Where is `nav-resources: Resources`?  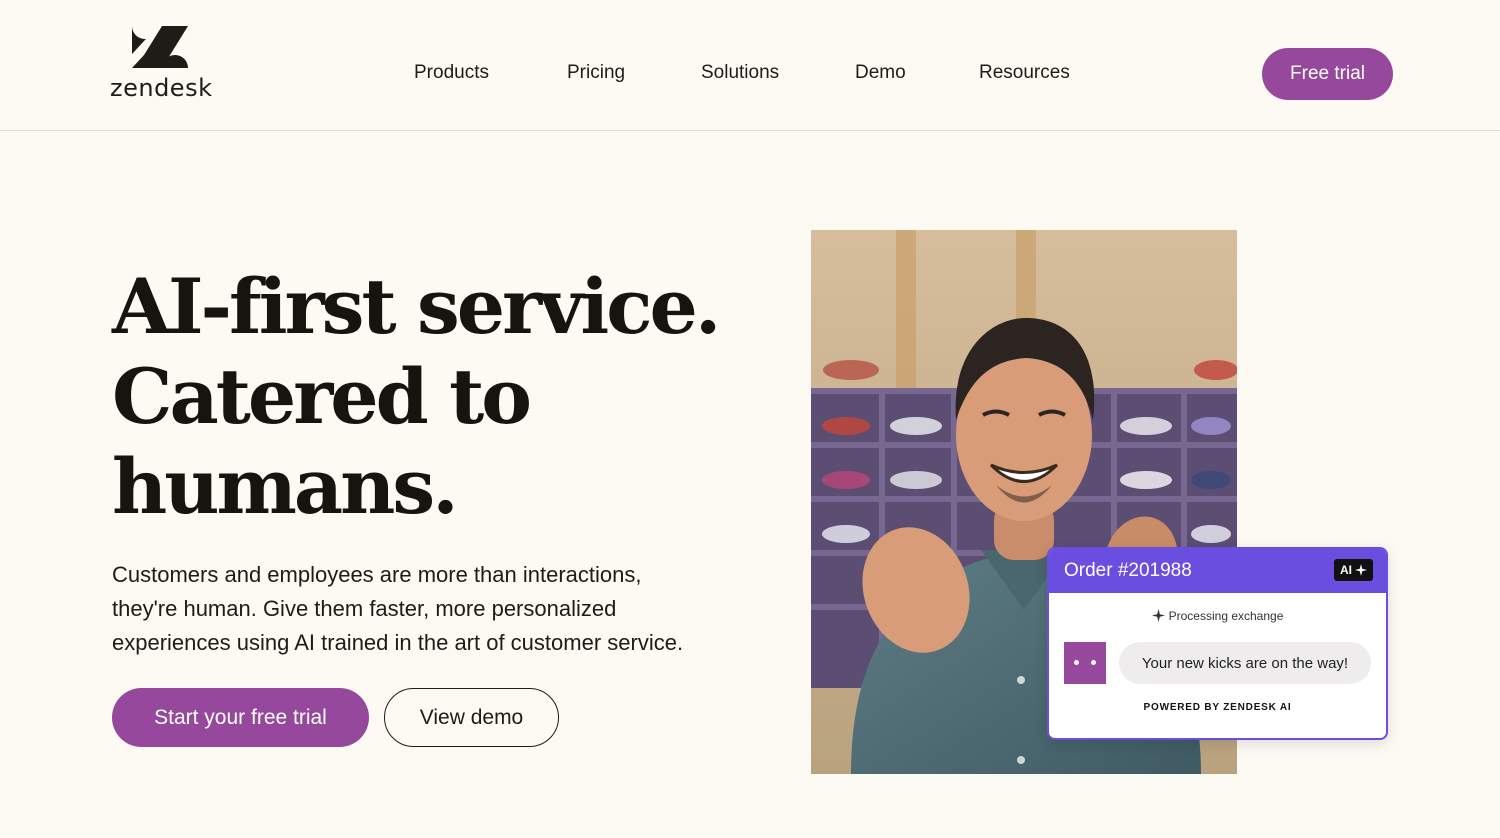 nav-resources: Resources is located at coordinates (1024, 73).